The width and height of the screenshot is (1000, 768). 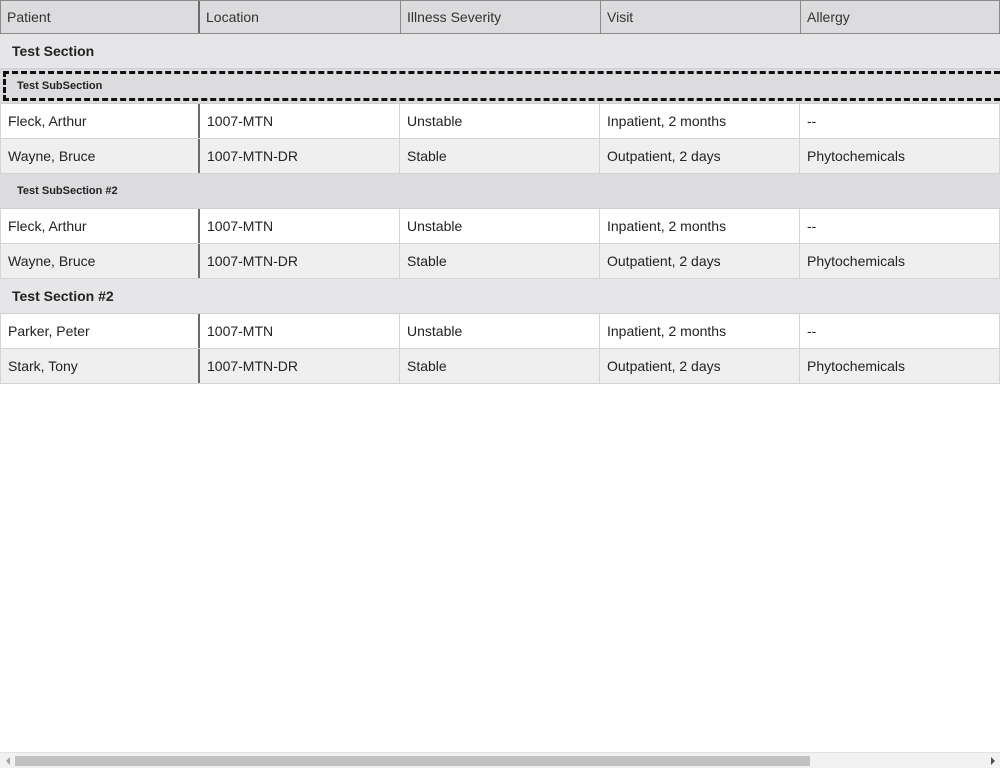 I want to click on column-header-illness-severity: Illness Severity, so click(x=500, y=17).